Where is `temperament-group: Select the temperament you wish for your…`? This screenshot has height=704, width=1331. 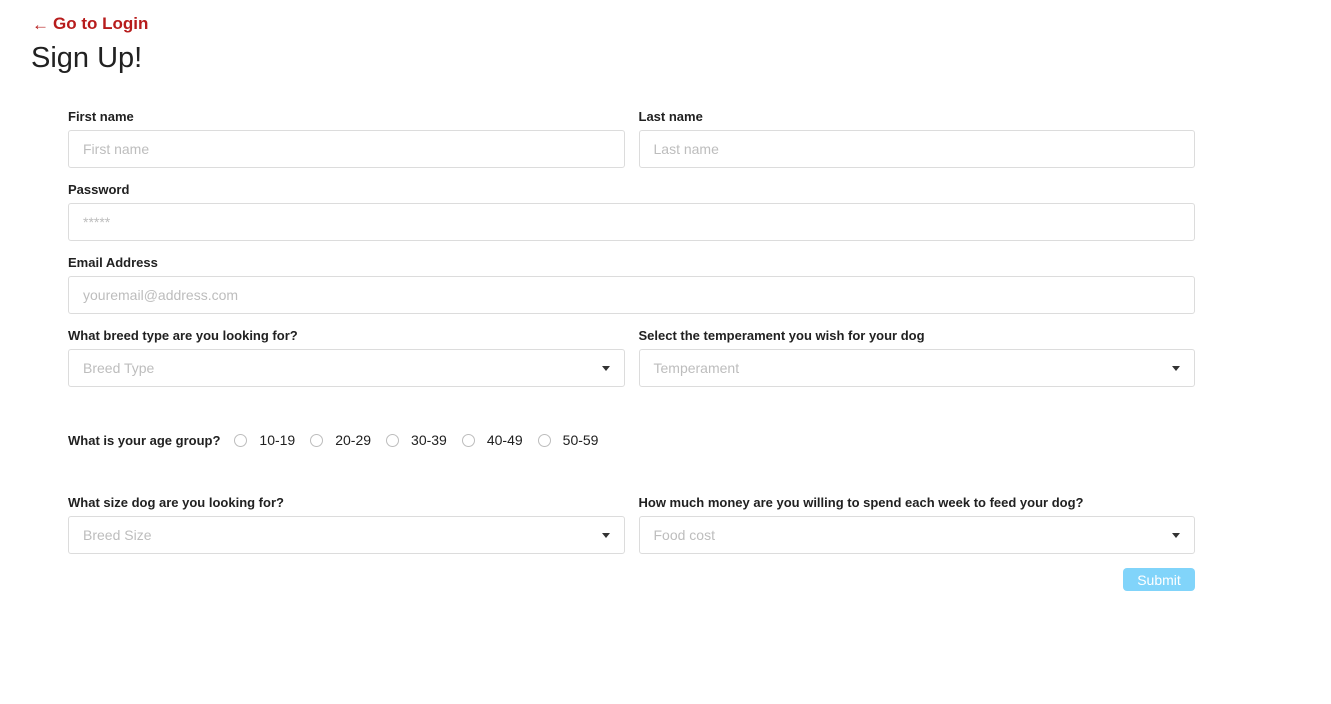
temperament-group: Select the temperament you wish for your… is located at coordinates (916, 357).